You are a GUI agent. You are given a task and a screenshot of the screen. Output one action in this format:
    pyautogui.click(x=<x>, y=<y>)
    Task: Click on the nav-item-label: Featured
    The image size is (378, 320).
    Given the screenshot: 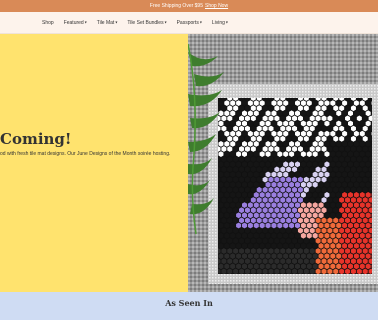 What is the action you would take?
    pyautogui.click(x=73, y=22)
    